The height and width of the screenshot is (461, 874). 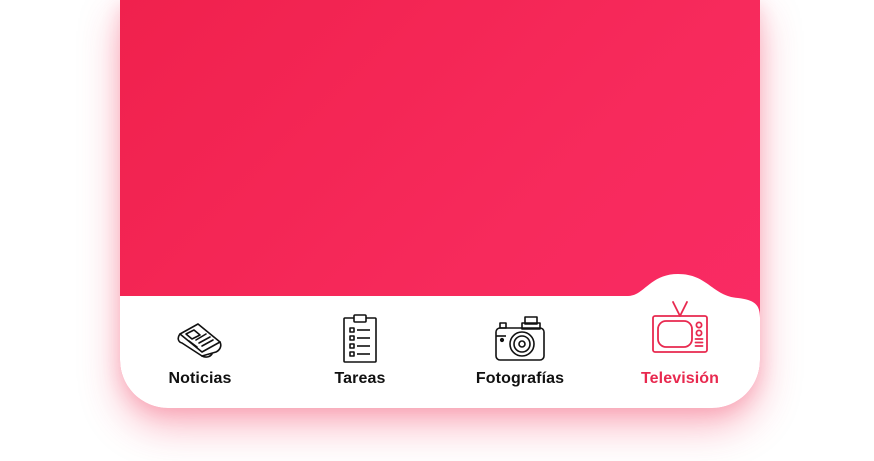 I want to click on tab-noticias: Noticias, so click(x=200, y=341).